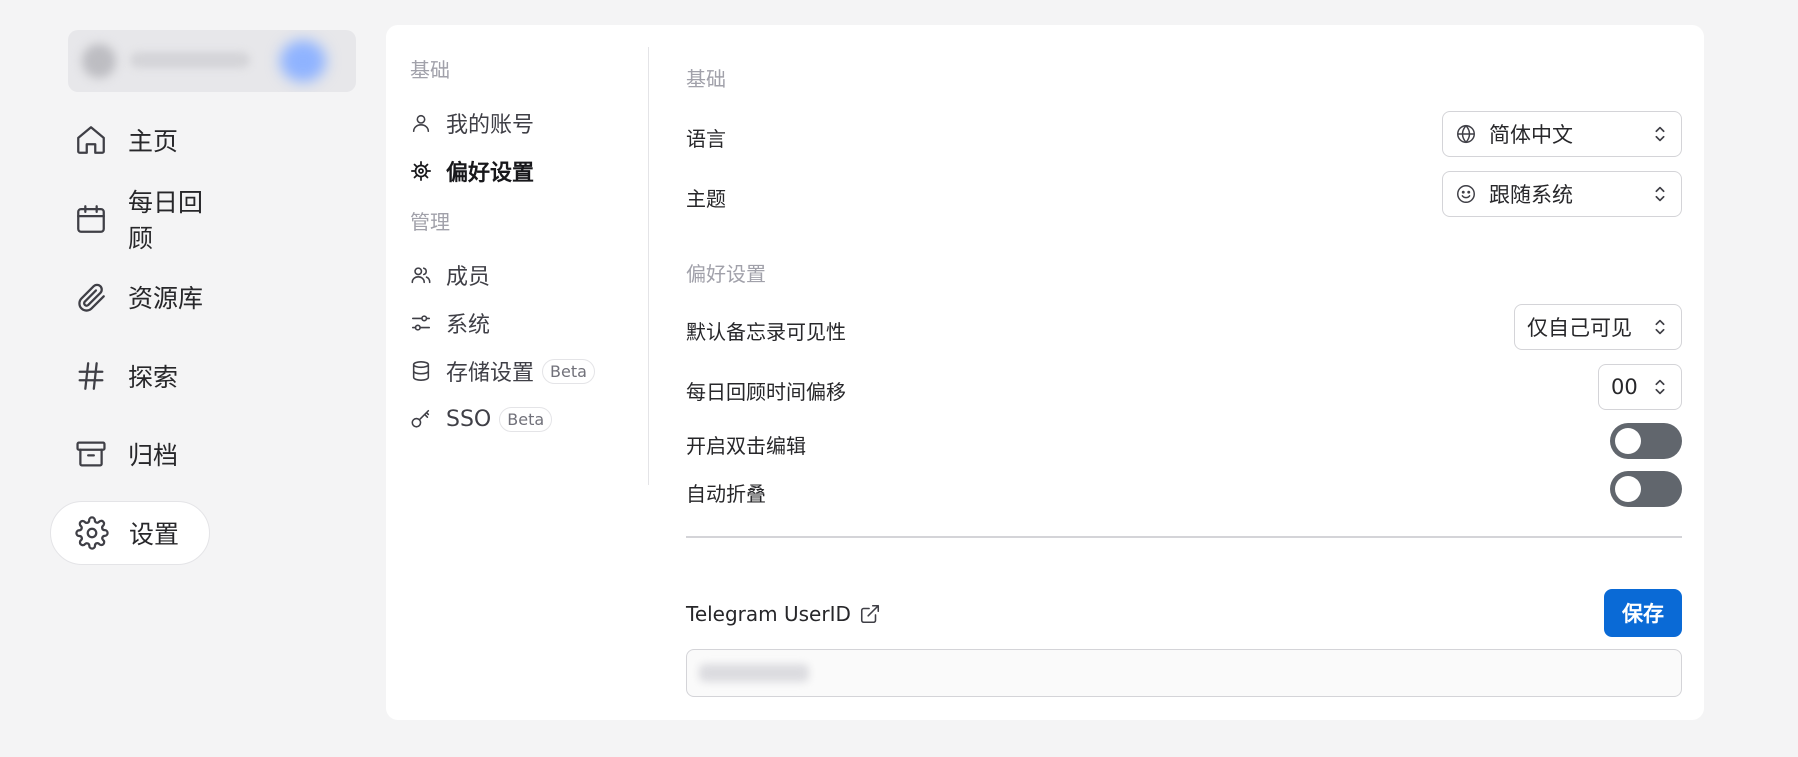 This screenshot has width=1798, height=757. Describe the element at coordinates (1466, 194) in the screenshot. I see `smile-icon` at that location.